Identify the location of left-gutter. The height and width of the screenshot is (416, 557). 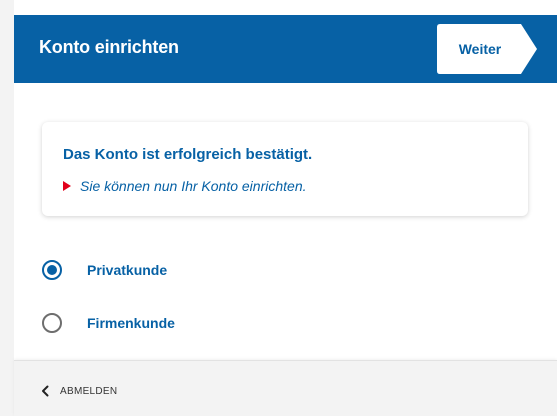
(7, 208).